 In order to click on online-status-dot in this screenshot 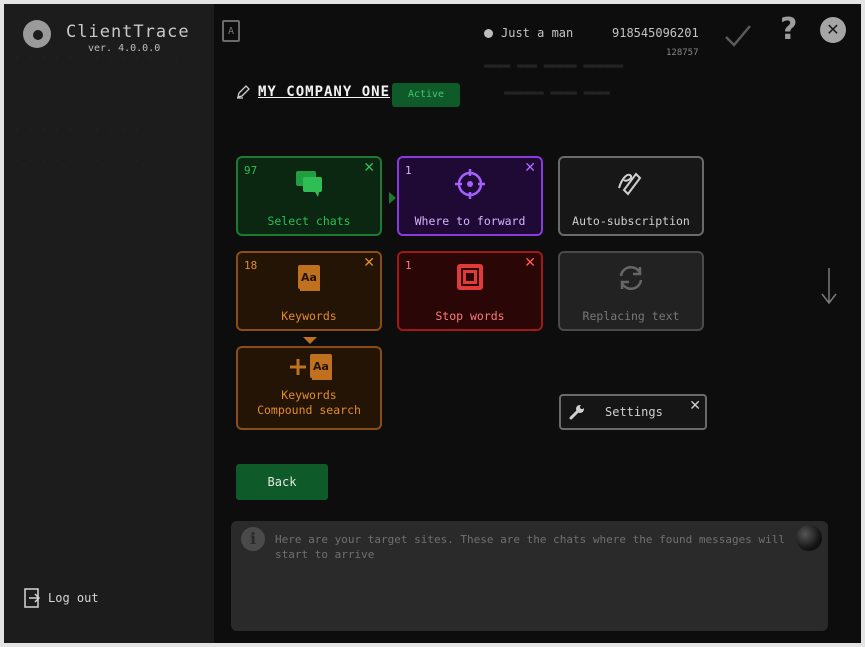, I will do `click(488, 33)`.